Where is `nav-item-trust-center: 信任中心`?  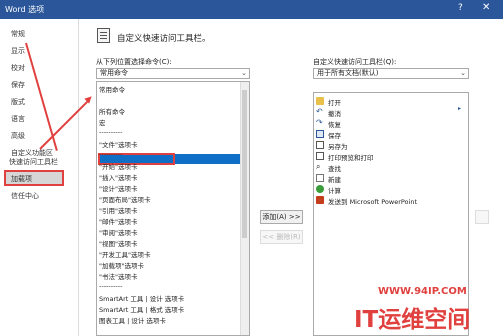
nav-item-trust-center: 信任中心 is located at coordinates (25, 196).